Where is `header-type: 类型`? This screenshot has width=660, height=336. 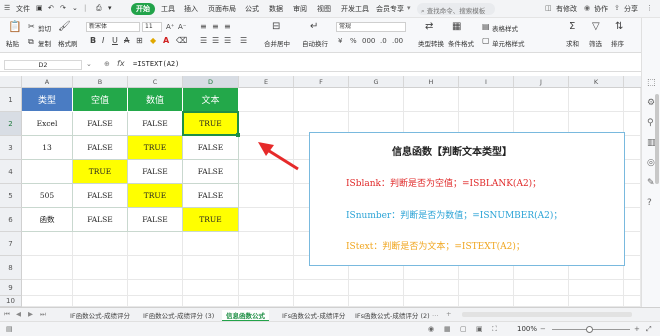
header-type: 类型 is located at coordinates (47, 100).